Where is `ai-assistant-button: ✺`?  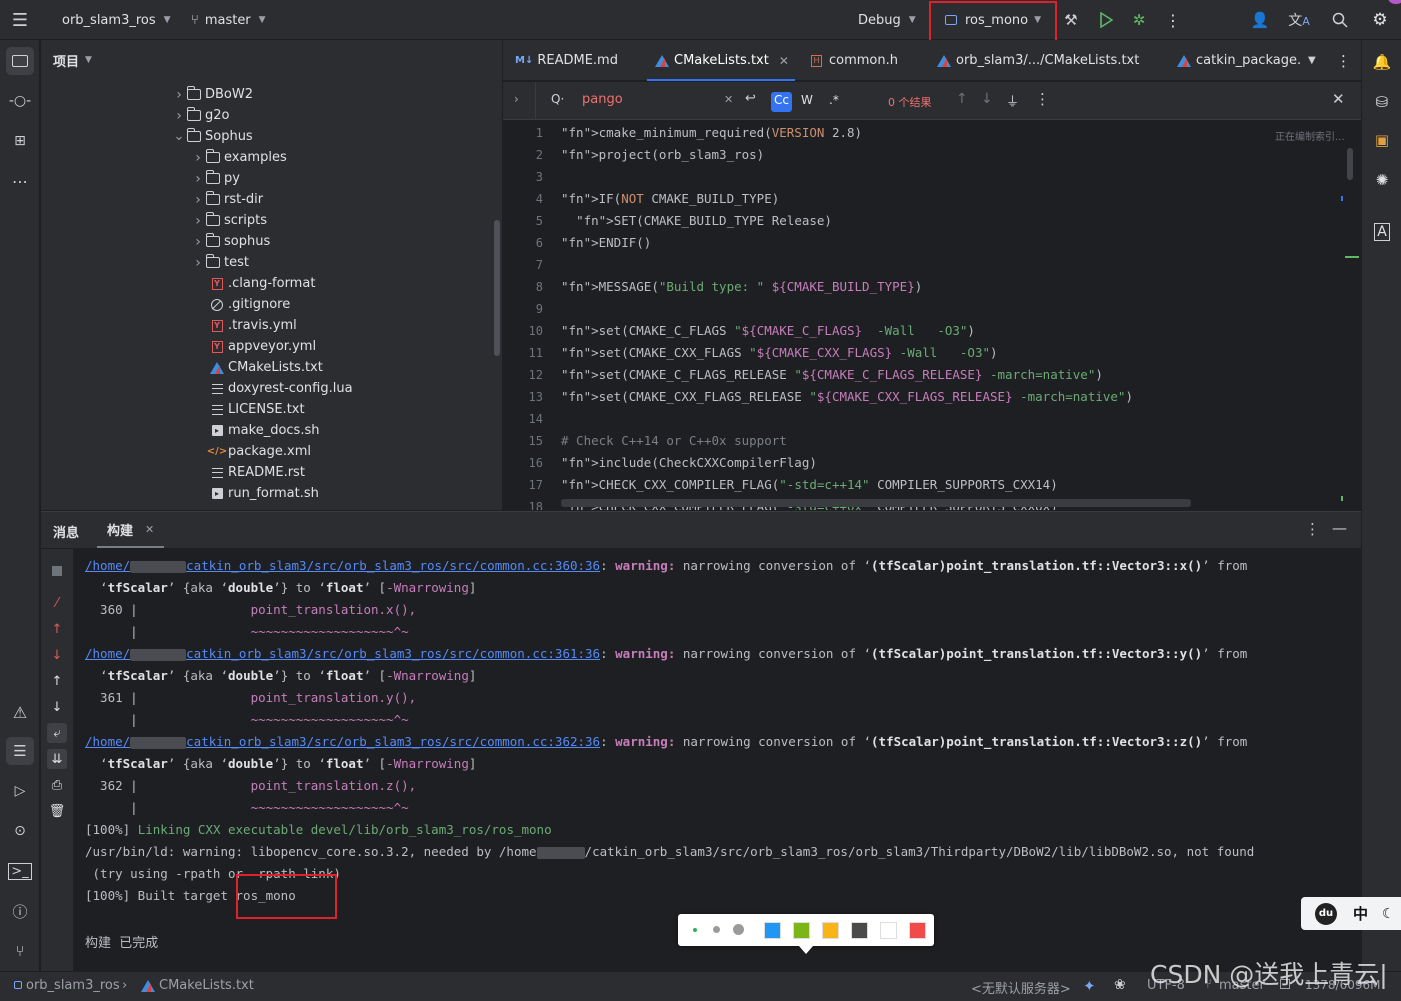
ai-assistant-button: ✺ is located at coordinates (1382, 180).